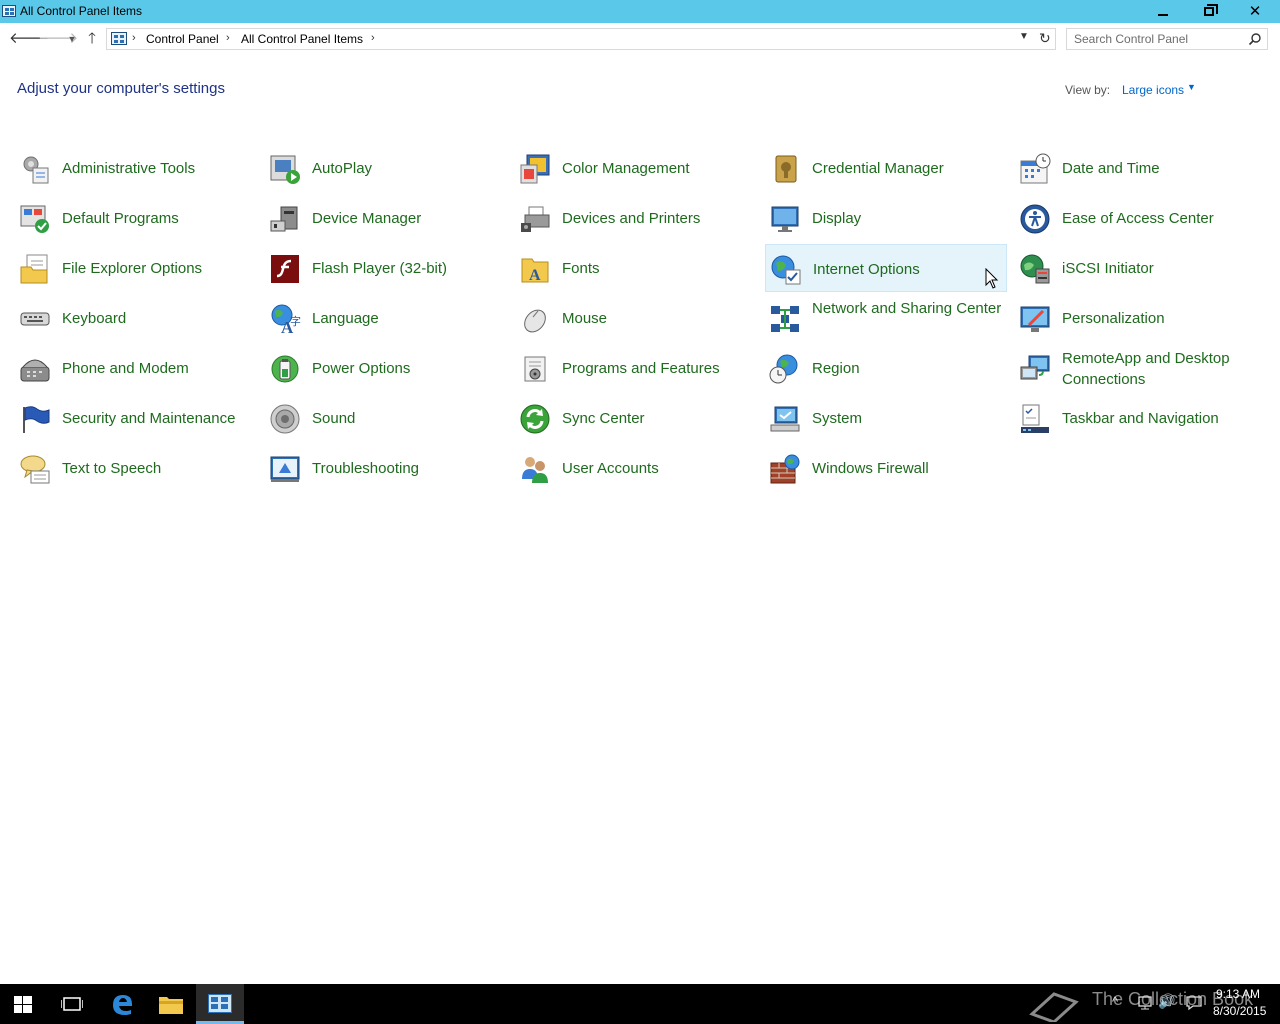 The width and height of the screenshot is (1280, 1024). What do you see at coordinates (122, 1004) in the screenshot?
I see `edge-browser-icon` at bounding box center [122, 1004].